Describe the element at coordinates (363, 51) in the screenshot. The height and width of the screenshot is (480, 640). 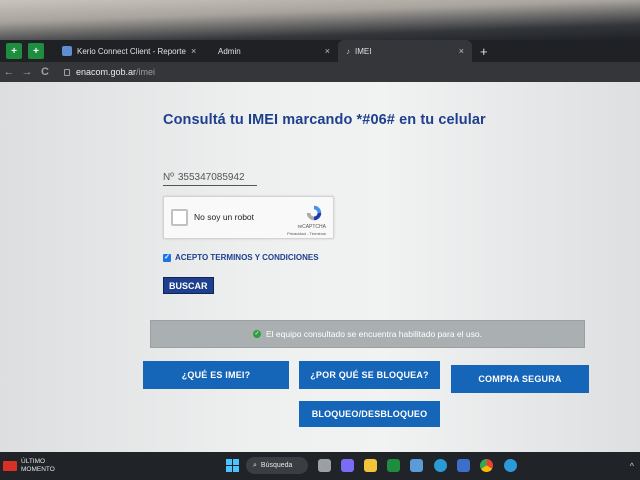
I see `tab-label: IMEI` at that location.